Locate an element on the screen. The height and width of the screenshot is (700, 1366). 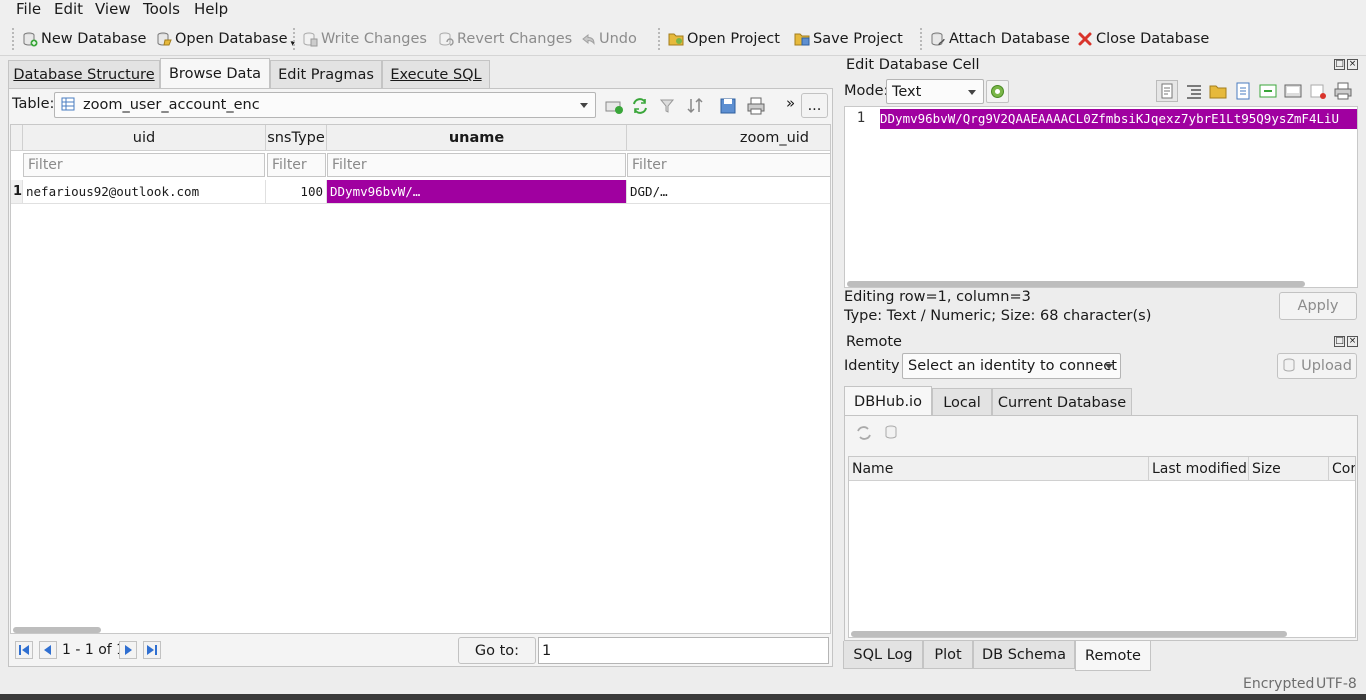
auto-format-icon is located at coordinates (997, 91).